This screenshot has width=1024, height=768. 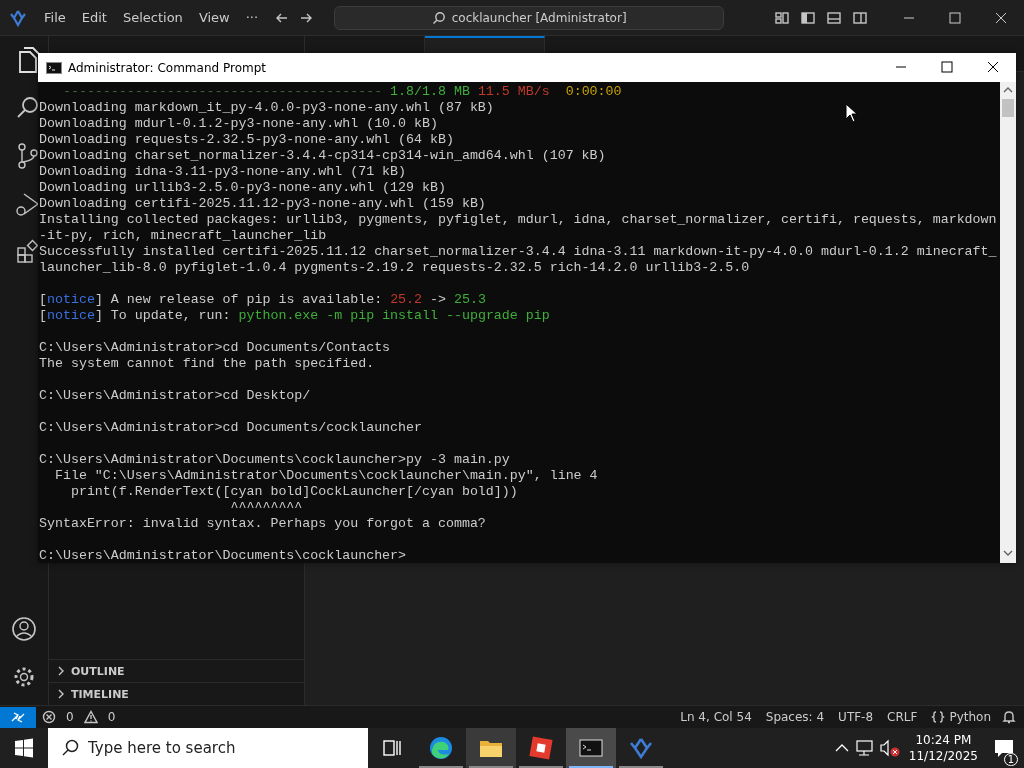 I want to click on terminal-line: Downloading urllib3-2.5.0-py3-none-any.whl (129 kB), so click(x=242, y=187).